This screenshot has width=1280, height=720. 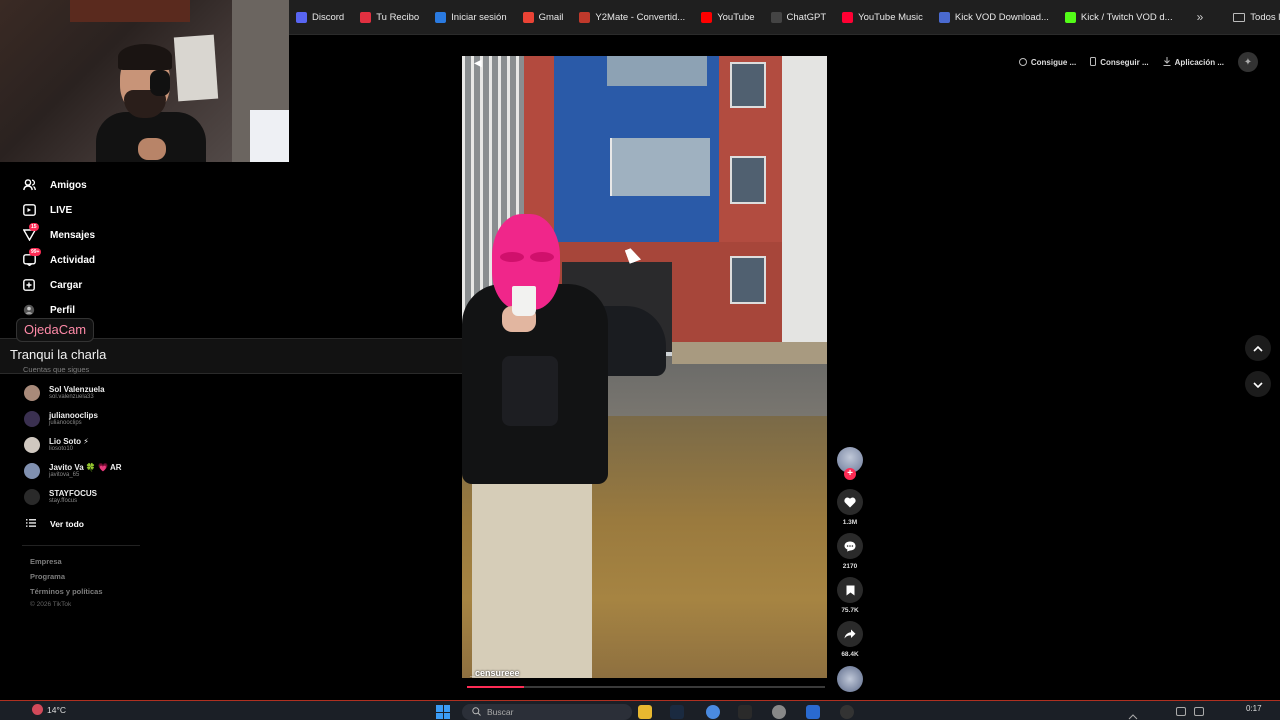 I want to click on sidebar-item-messages: 15 Mensajes, so click(x=59, y=232).